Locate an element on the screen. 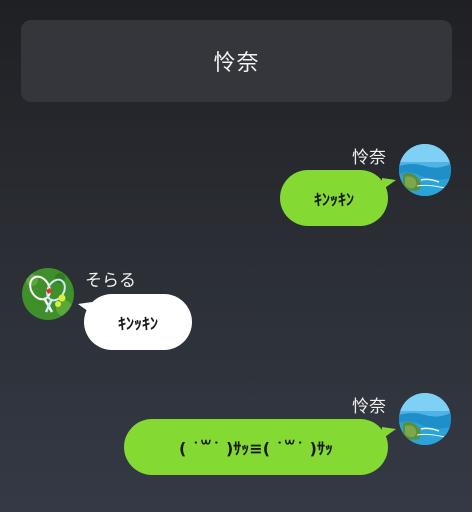 This screenshot has height=512, width=472. chat-header: 怜奈 is located at coordinates (236, 61).